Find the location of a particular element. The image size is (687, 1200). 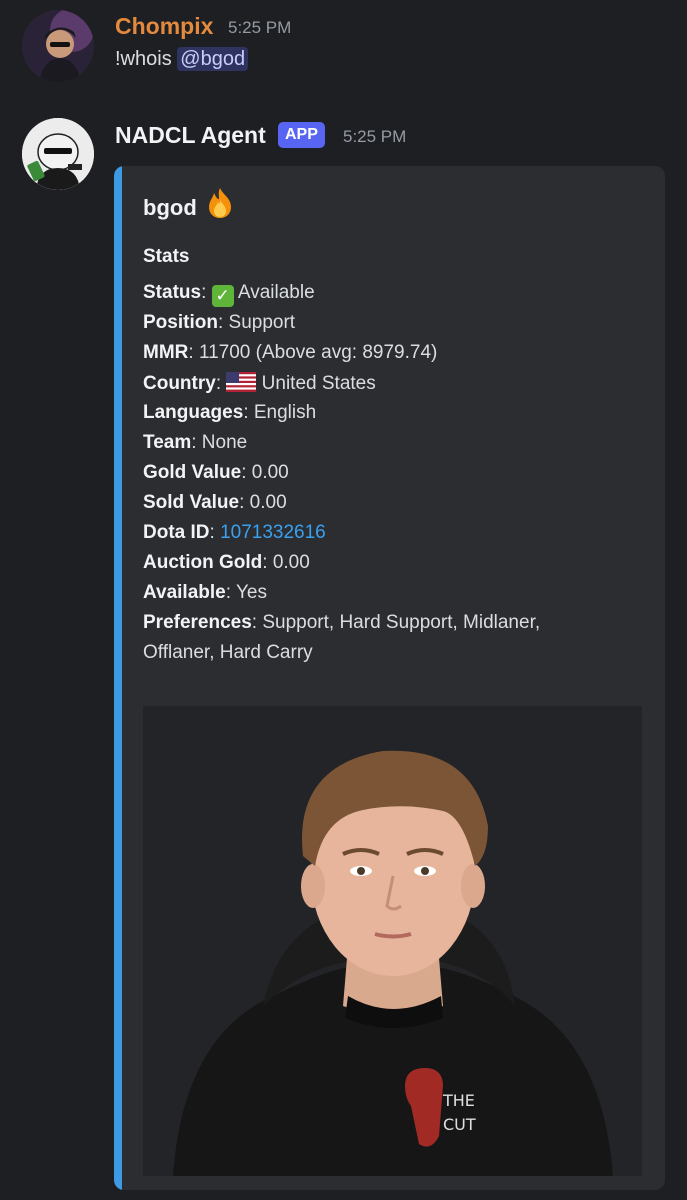

stat-team: Team: None is located at coordinates (195, 443).